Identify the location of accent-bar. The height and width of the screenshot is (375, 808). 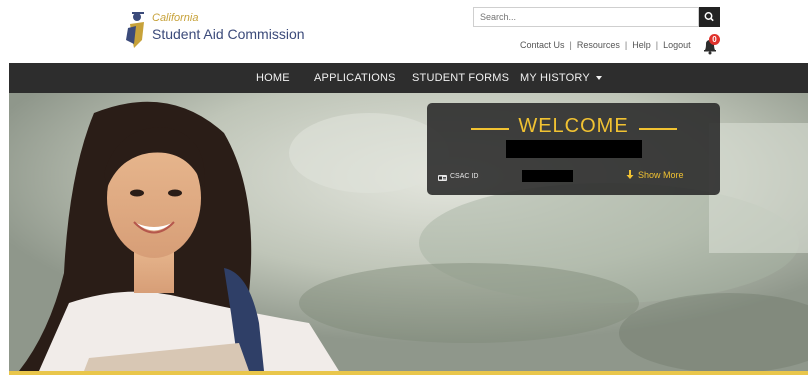
(408, 373).